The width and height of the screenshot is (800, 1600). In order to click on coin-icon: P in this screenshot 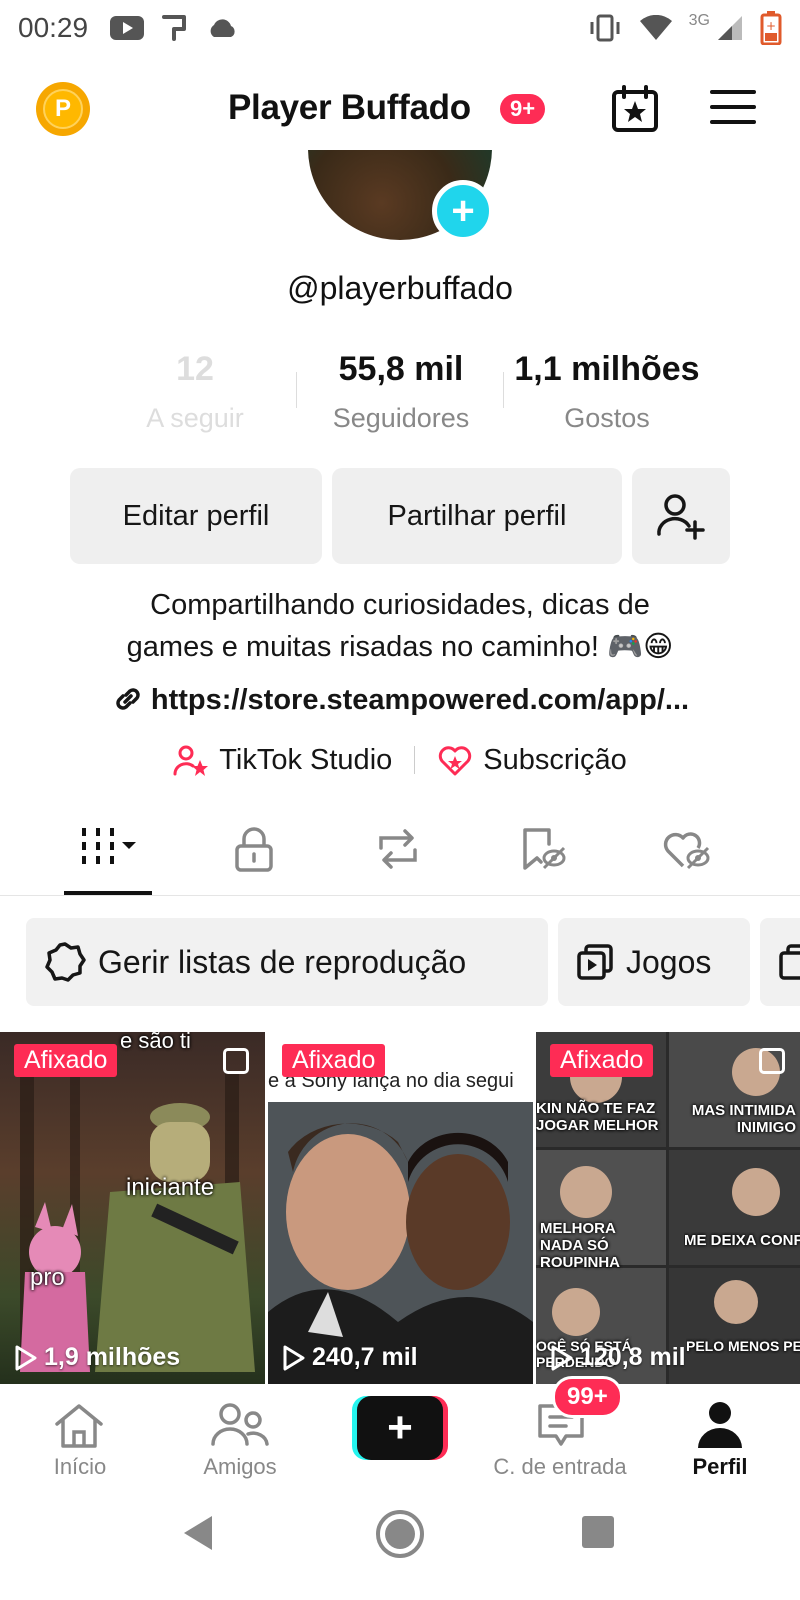, I will do `click(63, 109)`.